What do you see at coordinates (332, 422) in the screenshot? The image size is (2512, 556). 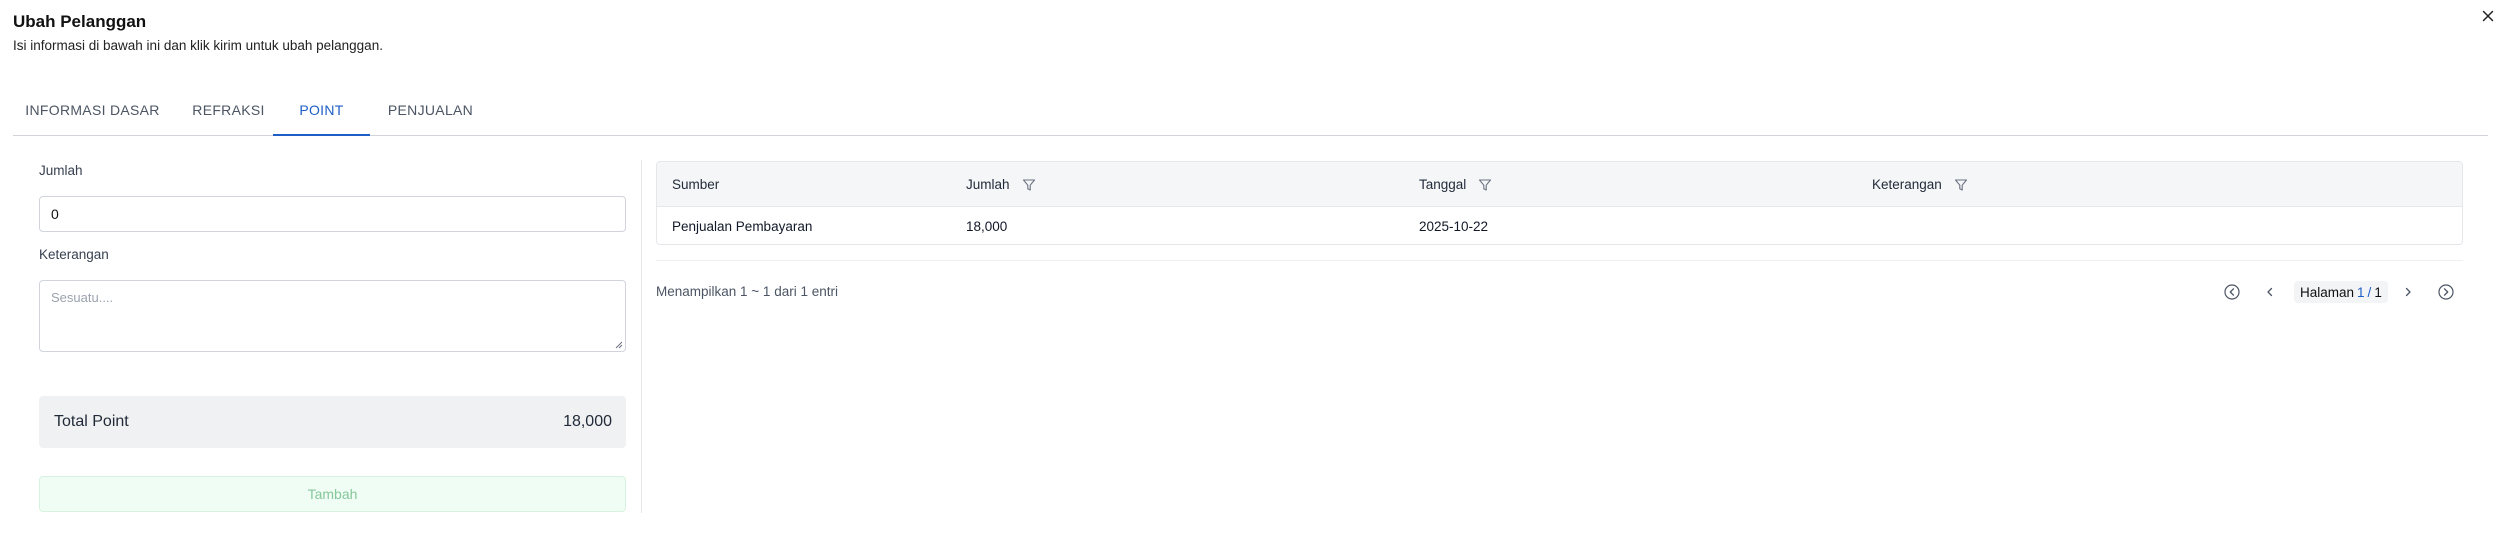 I see `total-point-box: Total Point 18,000` at bounding box center [332, 422].